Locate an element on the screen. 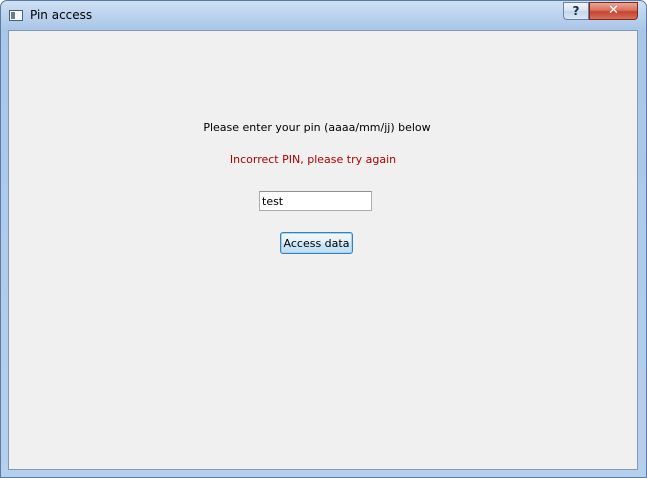 Image resolution: width=647 pixels, height=478 pixels. pin-input is located at coordinates (315, 201).